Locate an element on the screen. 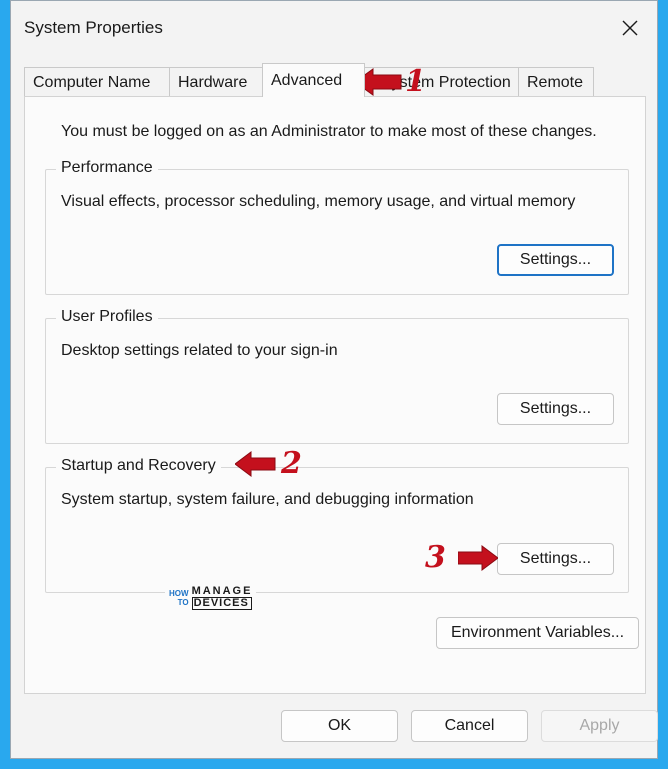  step-1-number: 1 is located at coordinates (415, 81).